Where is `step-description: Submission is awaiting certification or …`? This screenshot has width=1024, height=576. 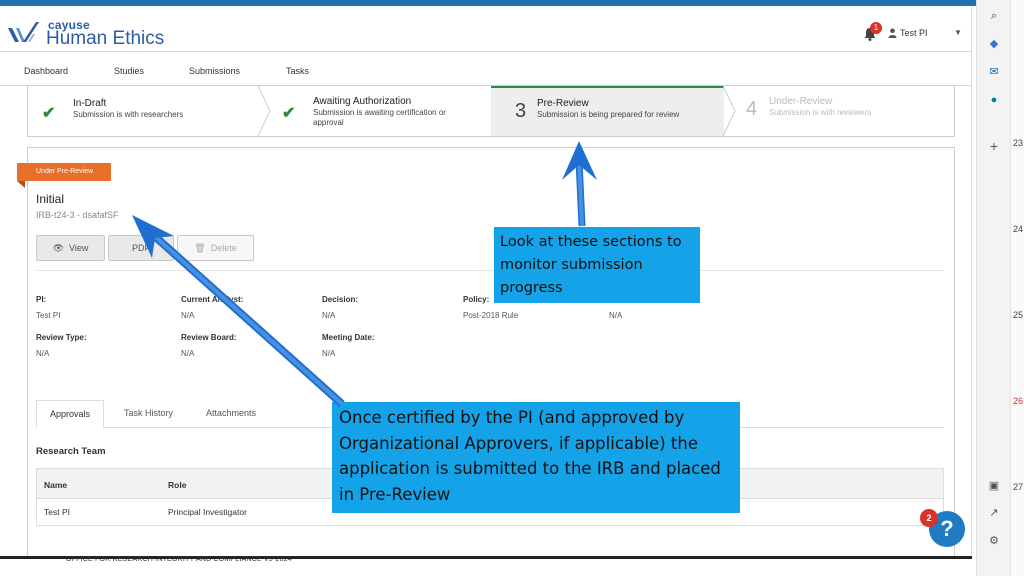
step-description: Submission is awaiting certification or … is located at coordinates (379, 117).